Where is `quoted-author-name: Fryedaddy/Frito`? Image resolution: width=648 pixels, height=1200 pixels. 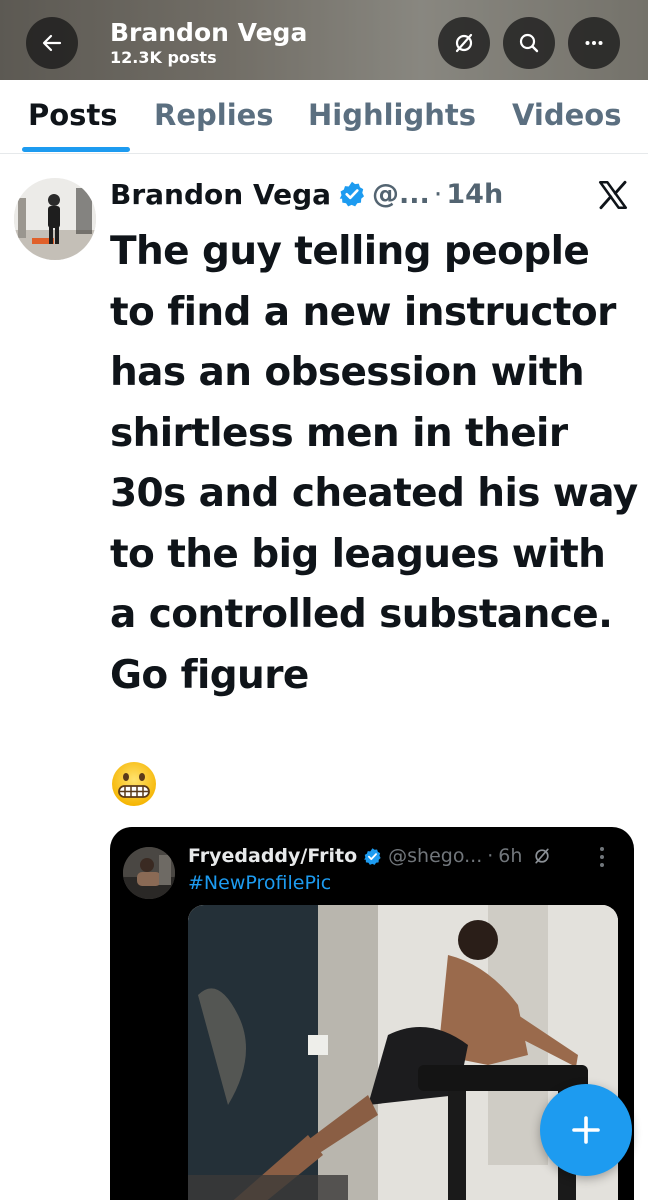 quoted-author-name: Fryedaddy/Frito is located at coordinates (272, 856).